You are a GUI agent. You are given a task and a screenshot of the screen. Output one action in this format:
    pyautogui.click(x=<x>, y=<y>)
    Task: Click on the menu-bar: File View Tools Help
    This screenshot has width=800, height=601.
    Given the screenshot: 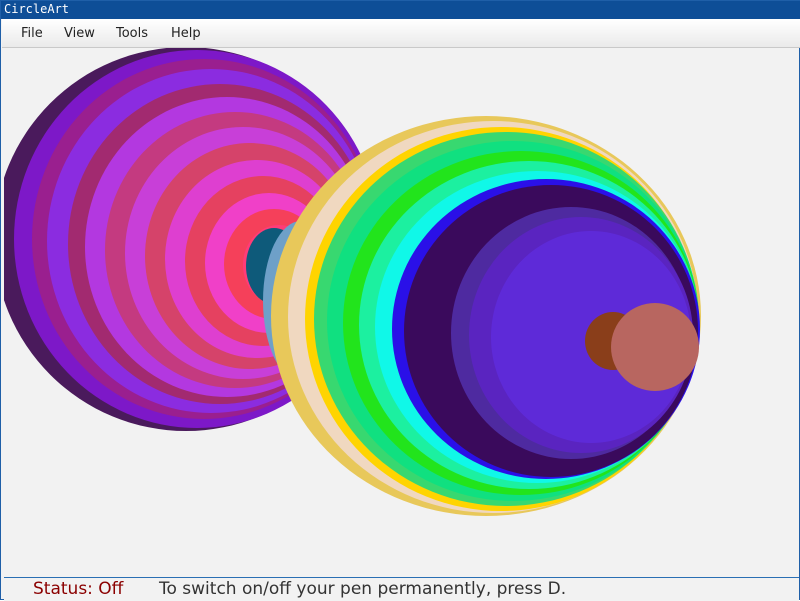 What is the action you would take?
    pyautogui.click(x=401, y=33)
    